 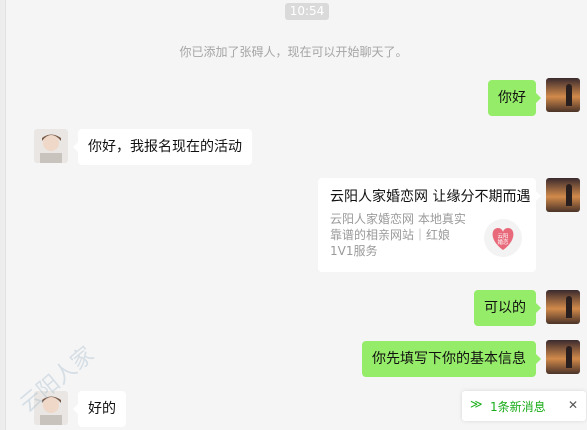 What do you see at coordinates (293, 52) in the screenshot?
I see `system-message: 你已添加了张碍人，现在可以开始聊天了。` at bounding box center [293, 52].